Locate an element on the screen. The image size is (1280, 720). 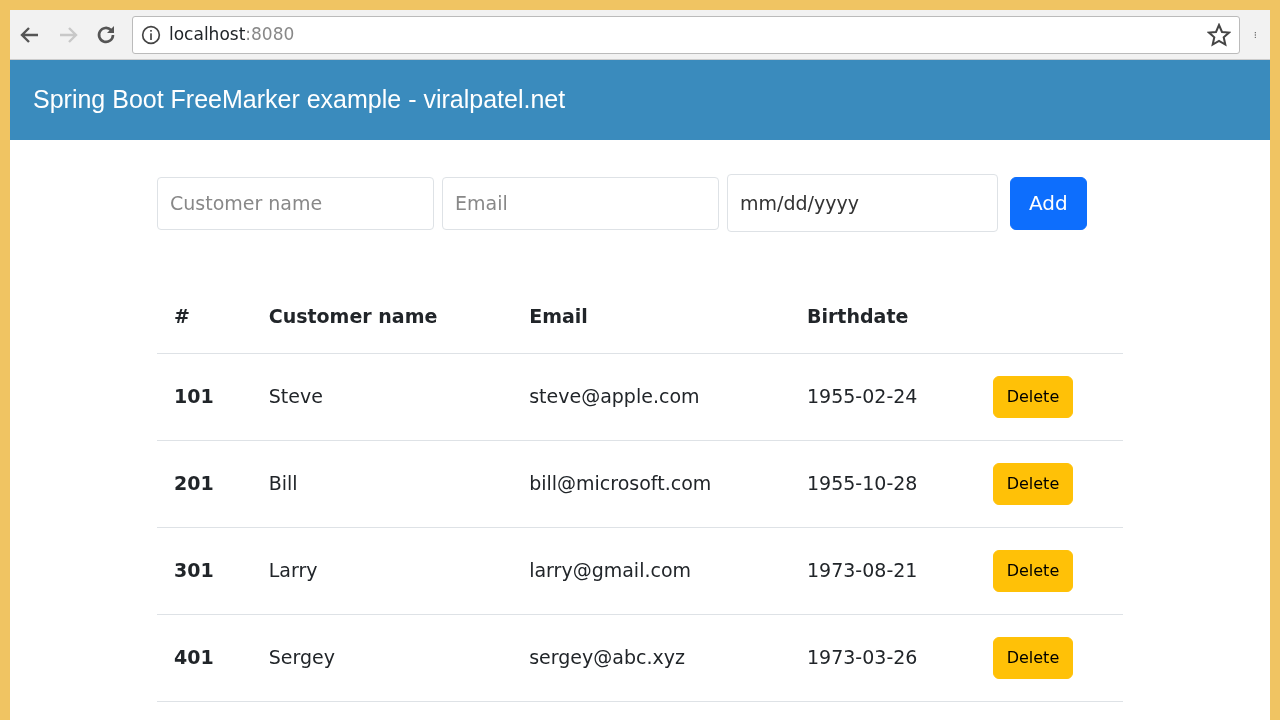
table-cell: 401 is located at coordinates (204, 657).